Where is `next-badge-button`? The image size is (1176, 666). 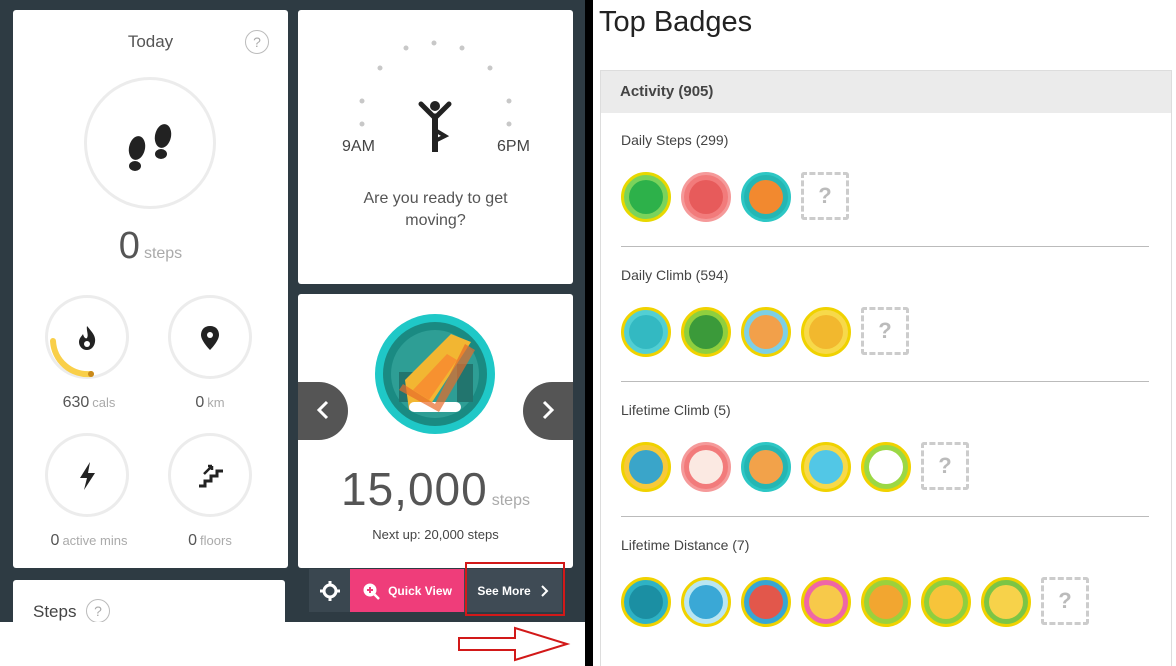 next-badge-button is located at coordinates (548, 411).